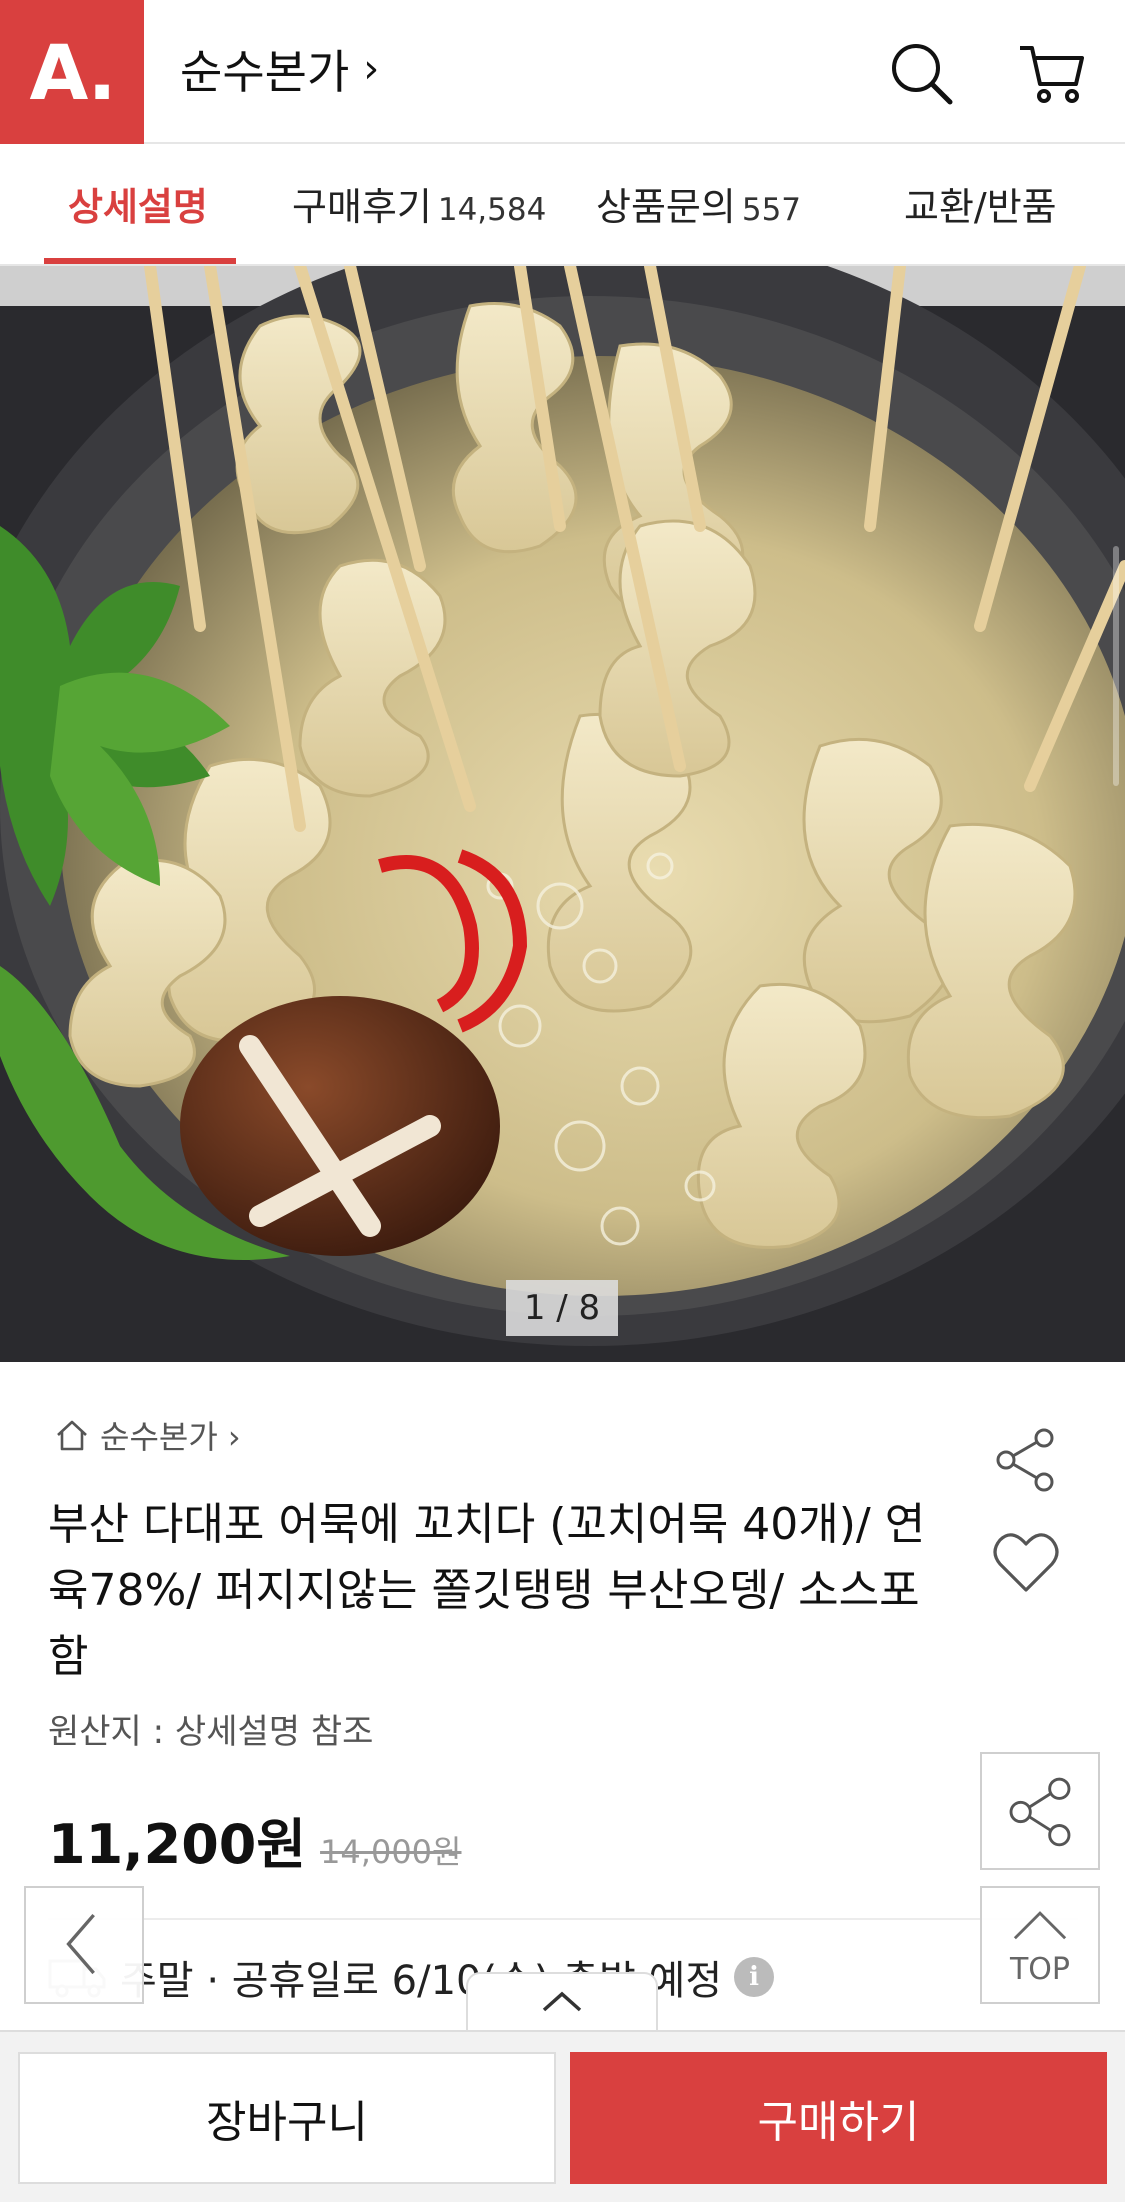 The image size is (1125, 2202). I want to click on add-to-cart-button: 장바구니, so click(287, 2118).